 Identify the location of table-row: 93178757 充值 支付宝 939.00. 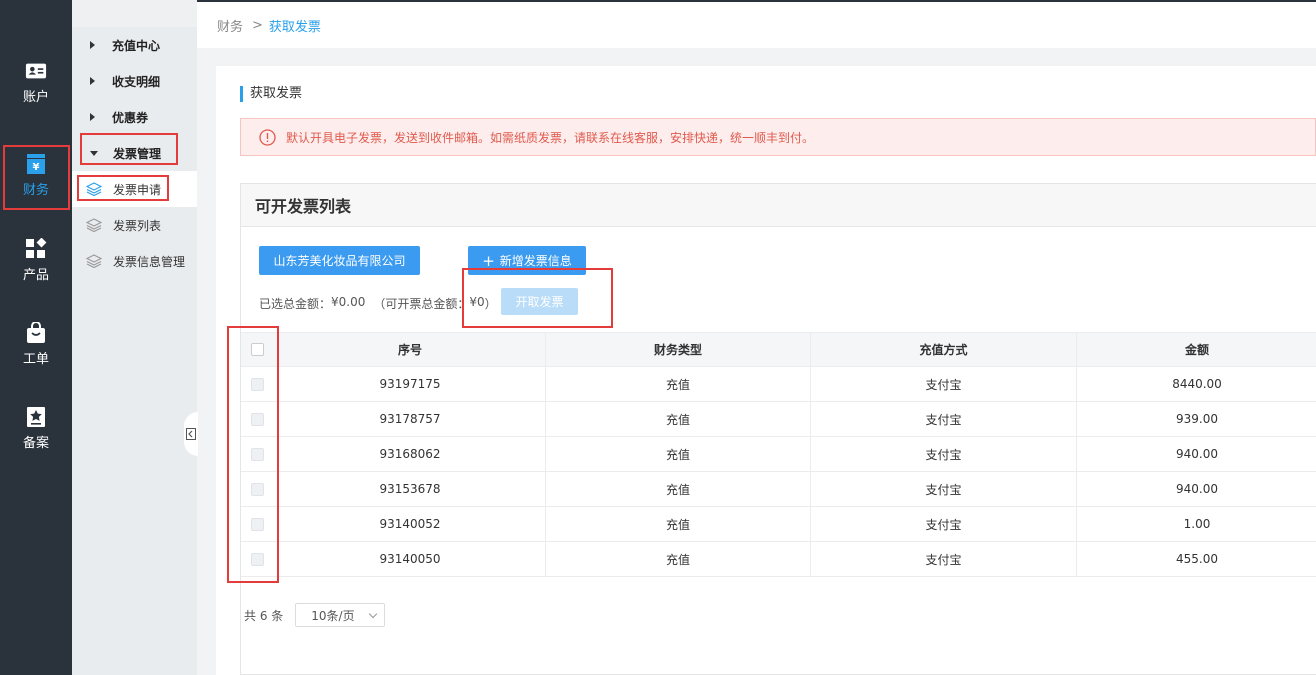
(778, 419).